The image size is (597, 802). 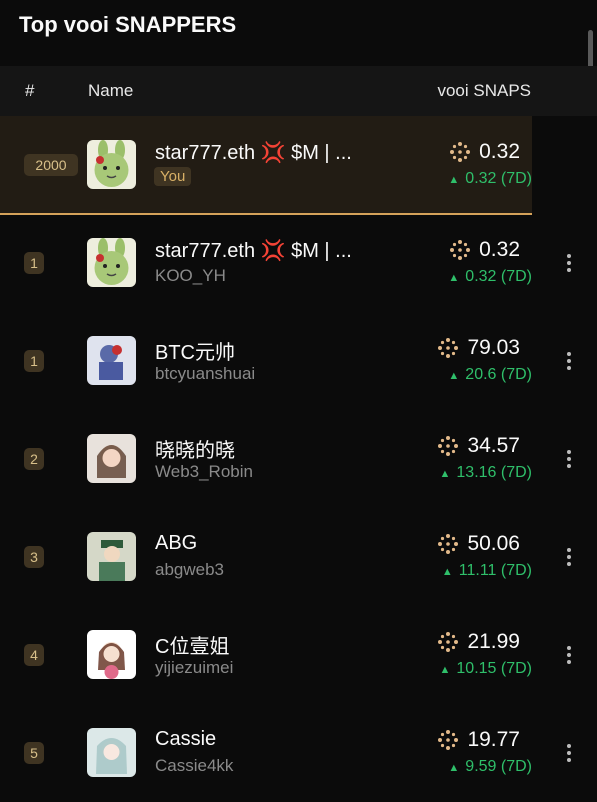 What do you see at coordinates (493, 445) in the screenshot?
I see `snaps-amount: 34.57` at bounding box center [493, 445].